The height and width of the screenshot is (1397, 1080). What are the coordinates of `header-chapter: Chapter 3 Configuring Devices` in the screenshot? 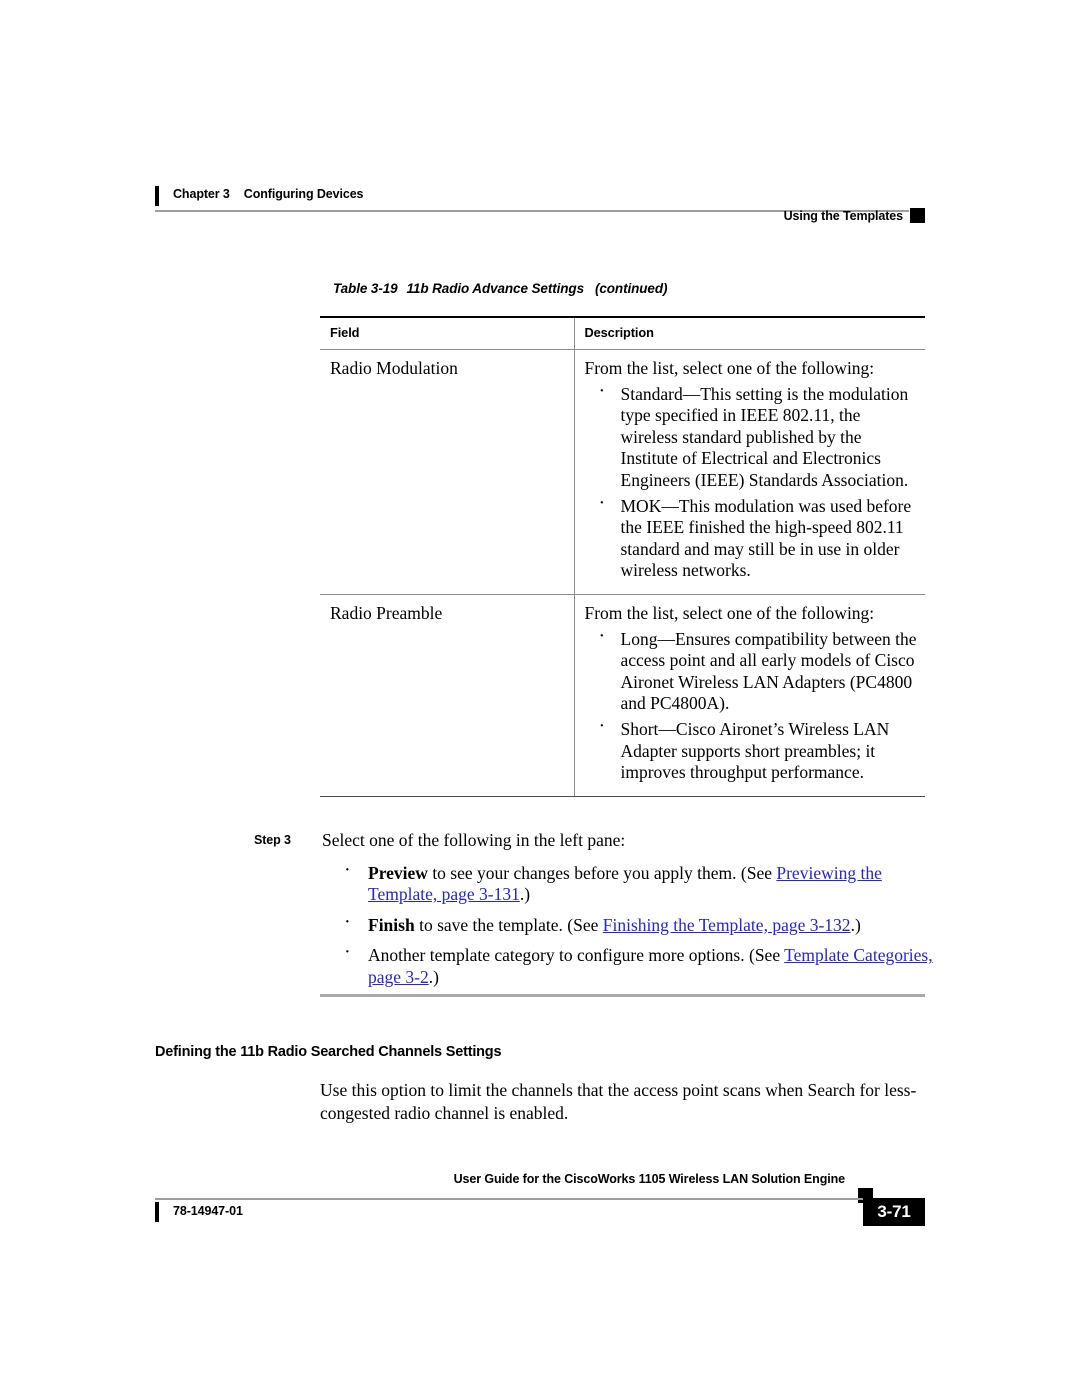 It's located at (268, 194).